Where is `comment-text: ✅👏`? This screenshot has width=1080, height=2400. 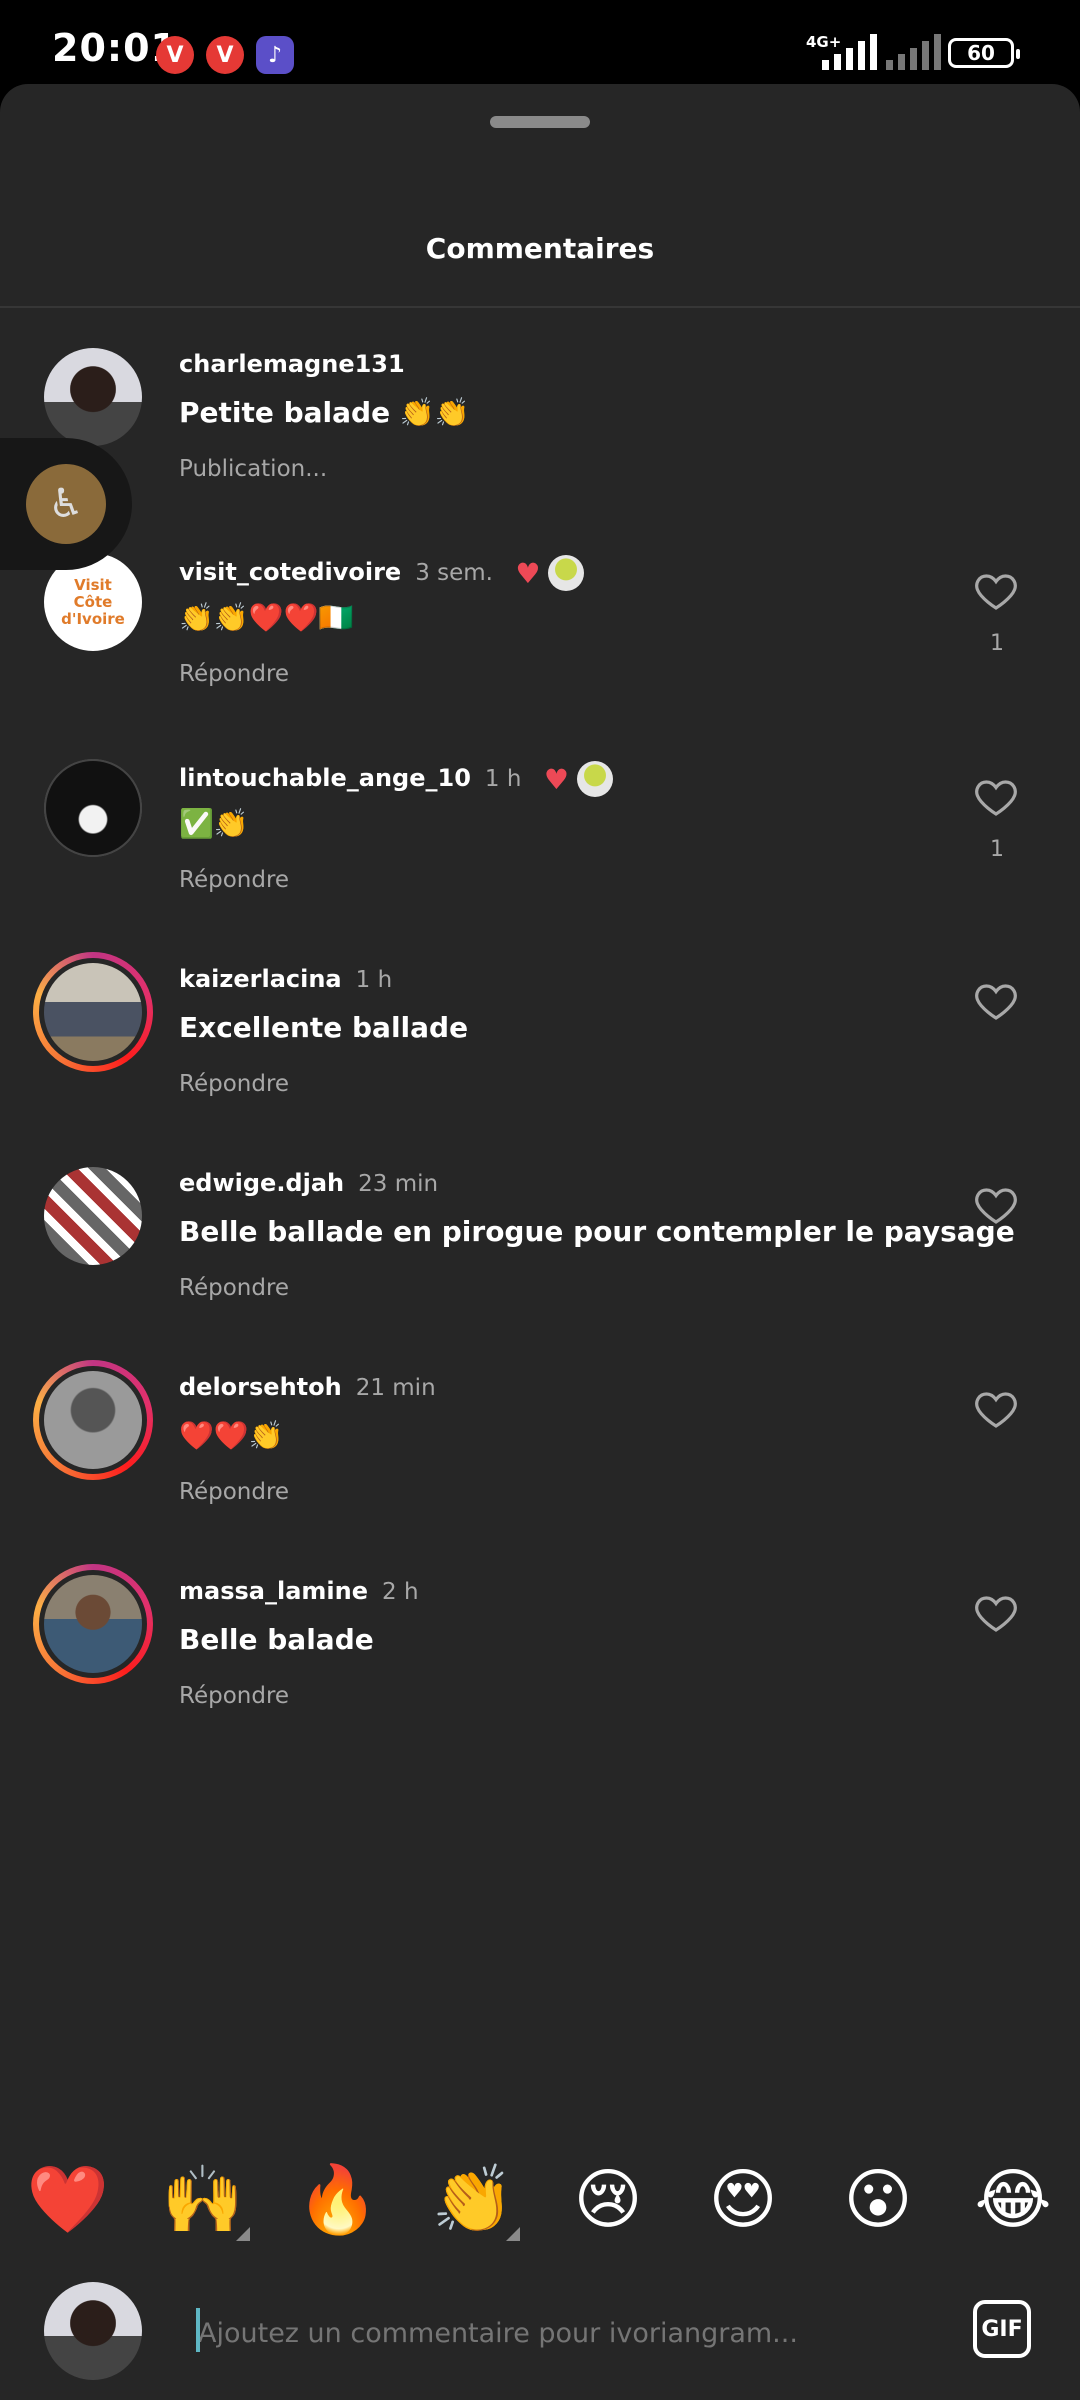 comment-text: ✅👏 is located at coordinates (214, 823).